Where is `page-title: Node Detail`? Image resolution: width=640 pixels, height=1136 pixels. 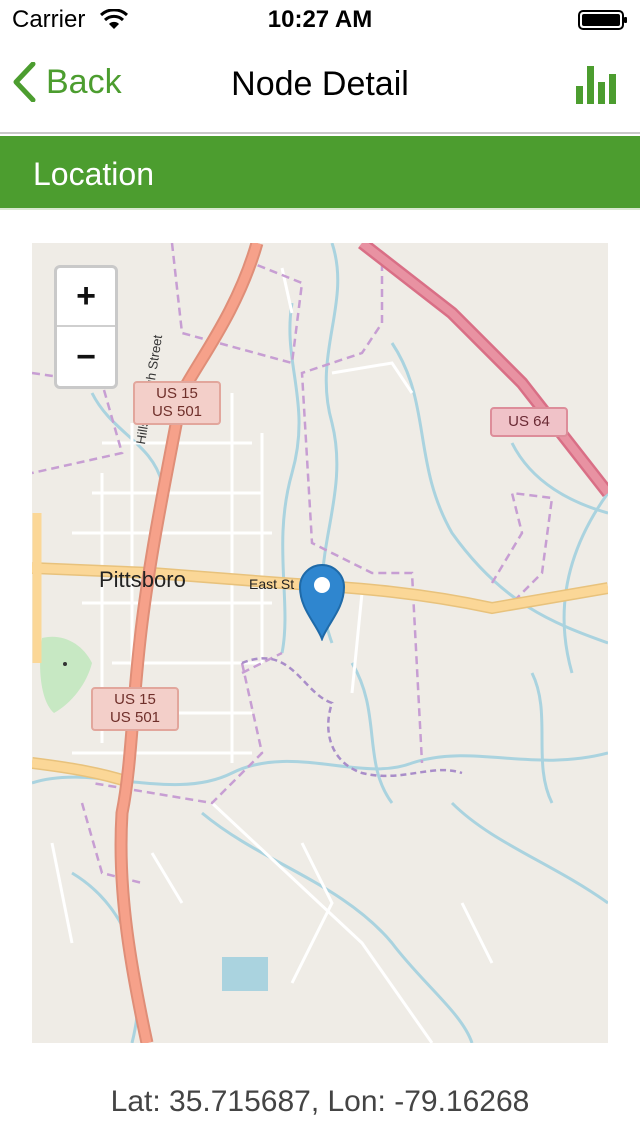 page-title: Node Detail is located at coordinates (320, 84).